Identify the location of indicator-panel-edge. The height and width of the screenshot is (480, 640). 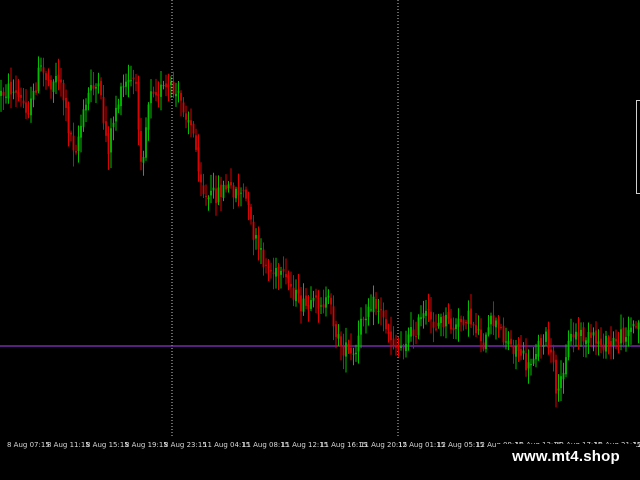
(638, 147).